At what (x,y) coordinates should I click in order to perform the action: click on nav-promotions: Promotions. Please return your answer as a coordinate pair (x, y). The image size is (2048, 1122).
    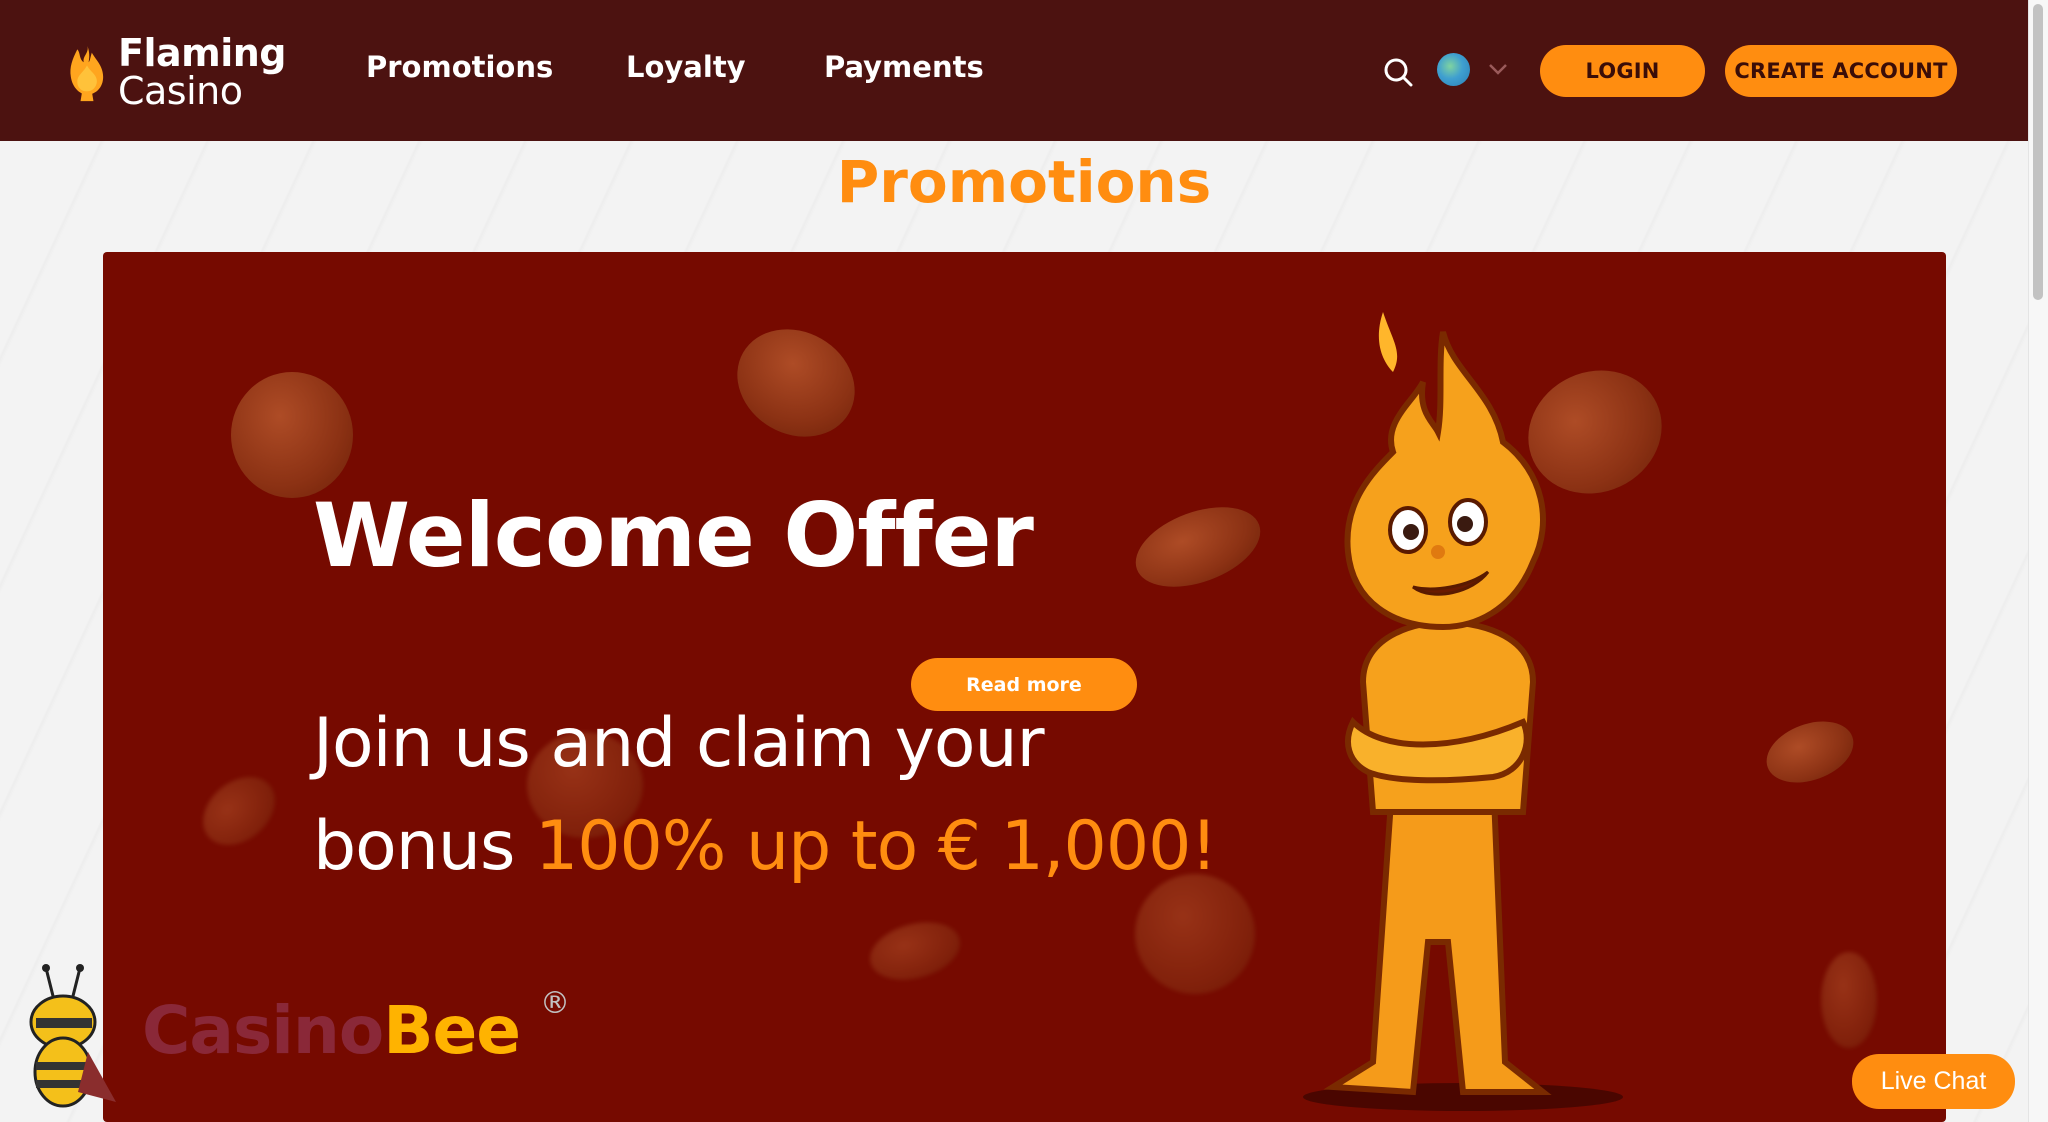
    Looking at the image, I should click on (496, 67).